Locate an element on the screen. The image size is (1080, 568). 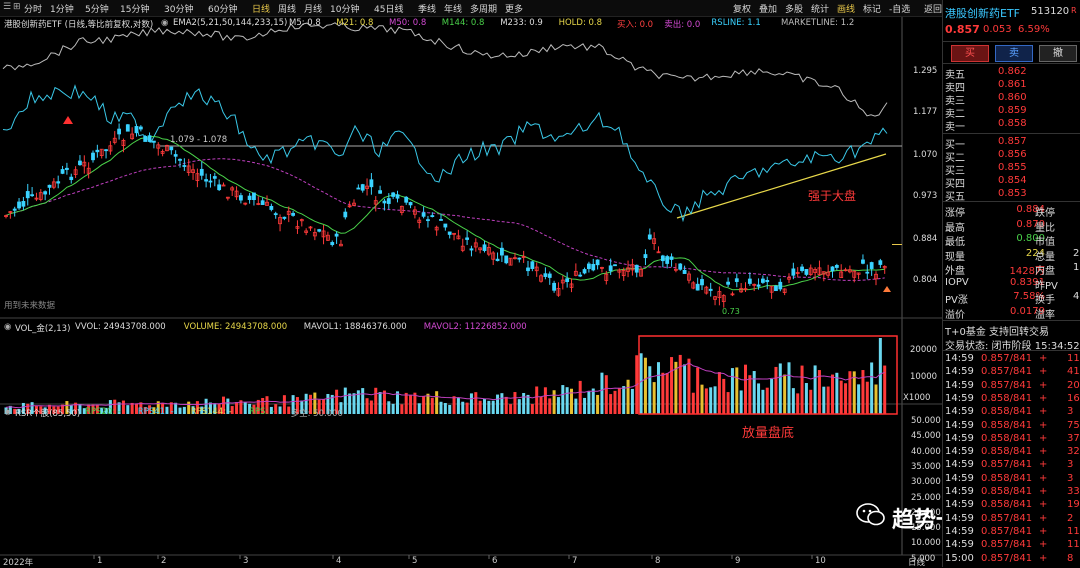
stat-row: 最高 0.870 量比 is located at coordinates (1011, 226).